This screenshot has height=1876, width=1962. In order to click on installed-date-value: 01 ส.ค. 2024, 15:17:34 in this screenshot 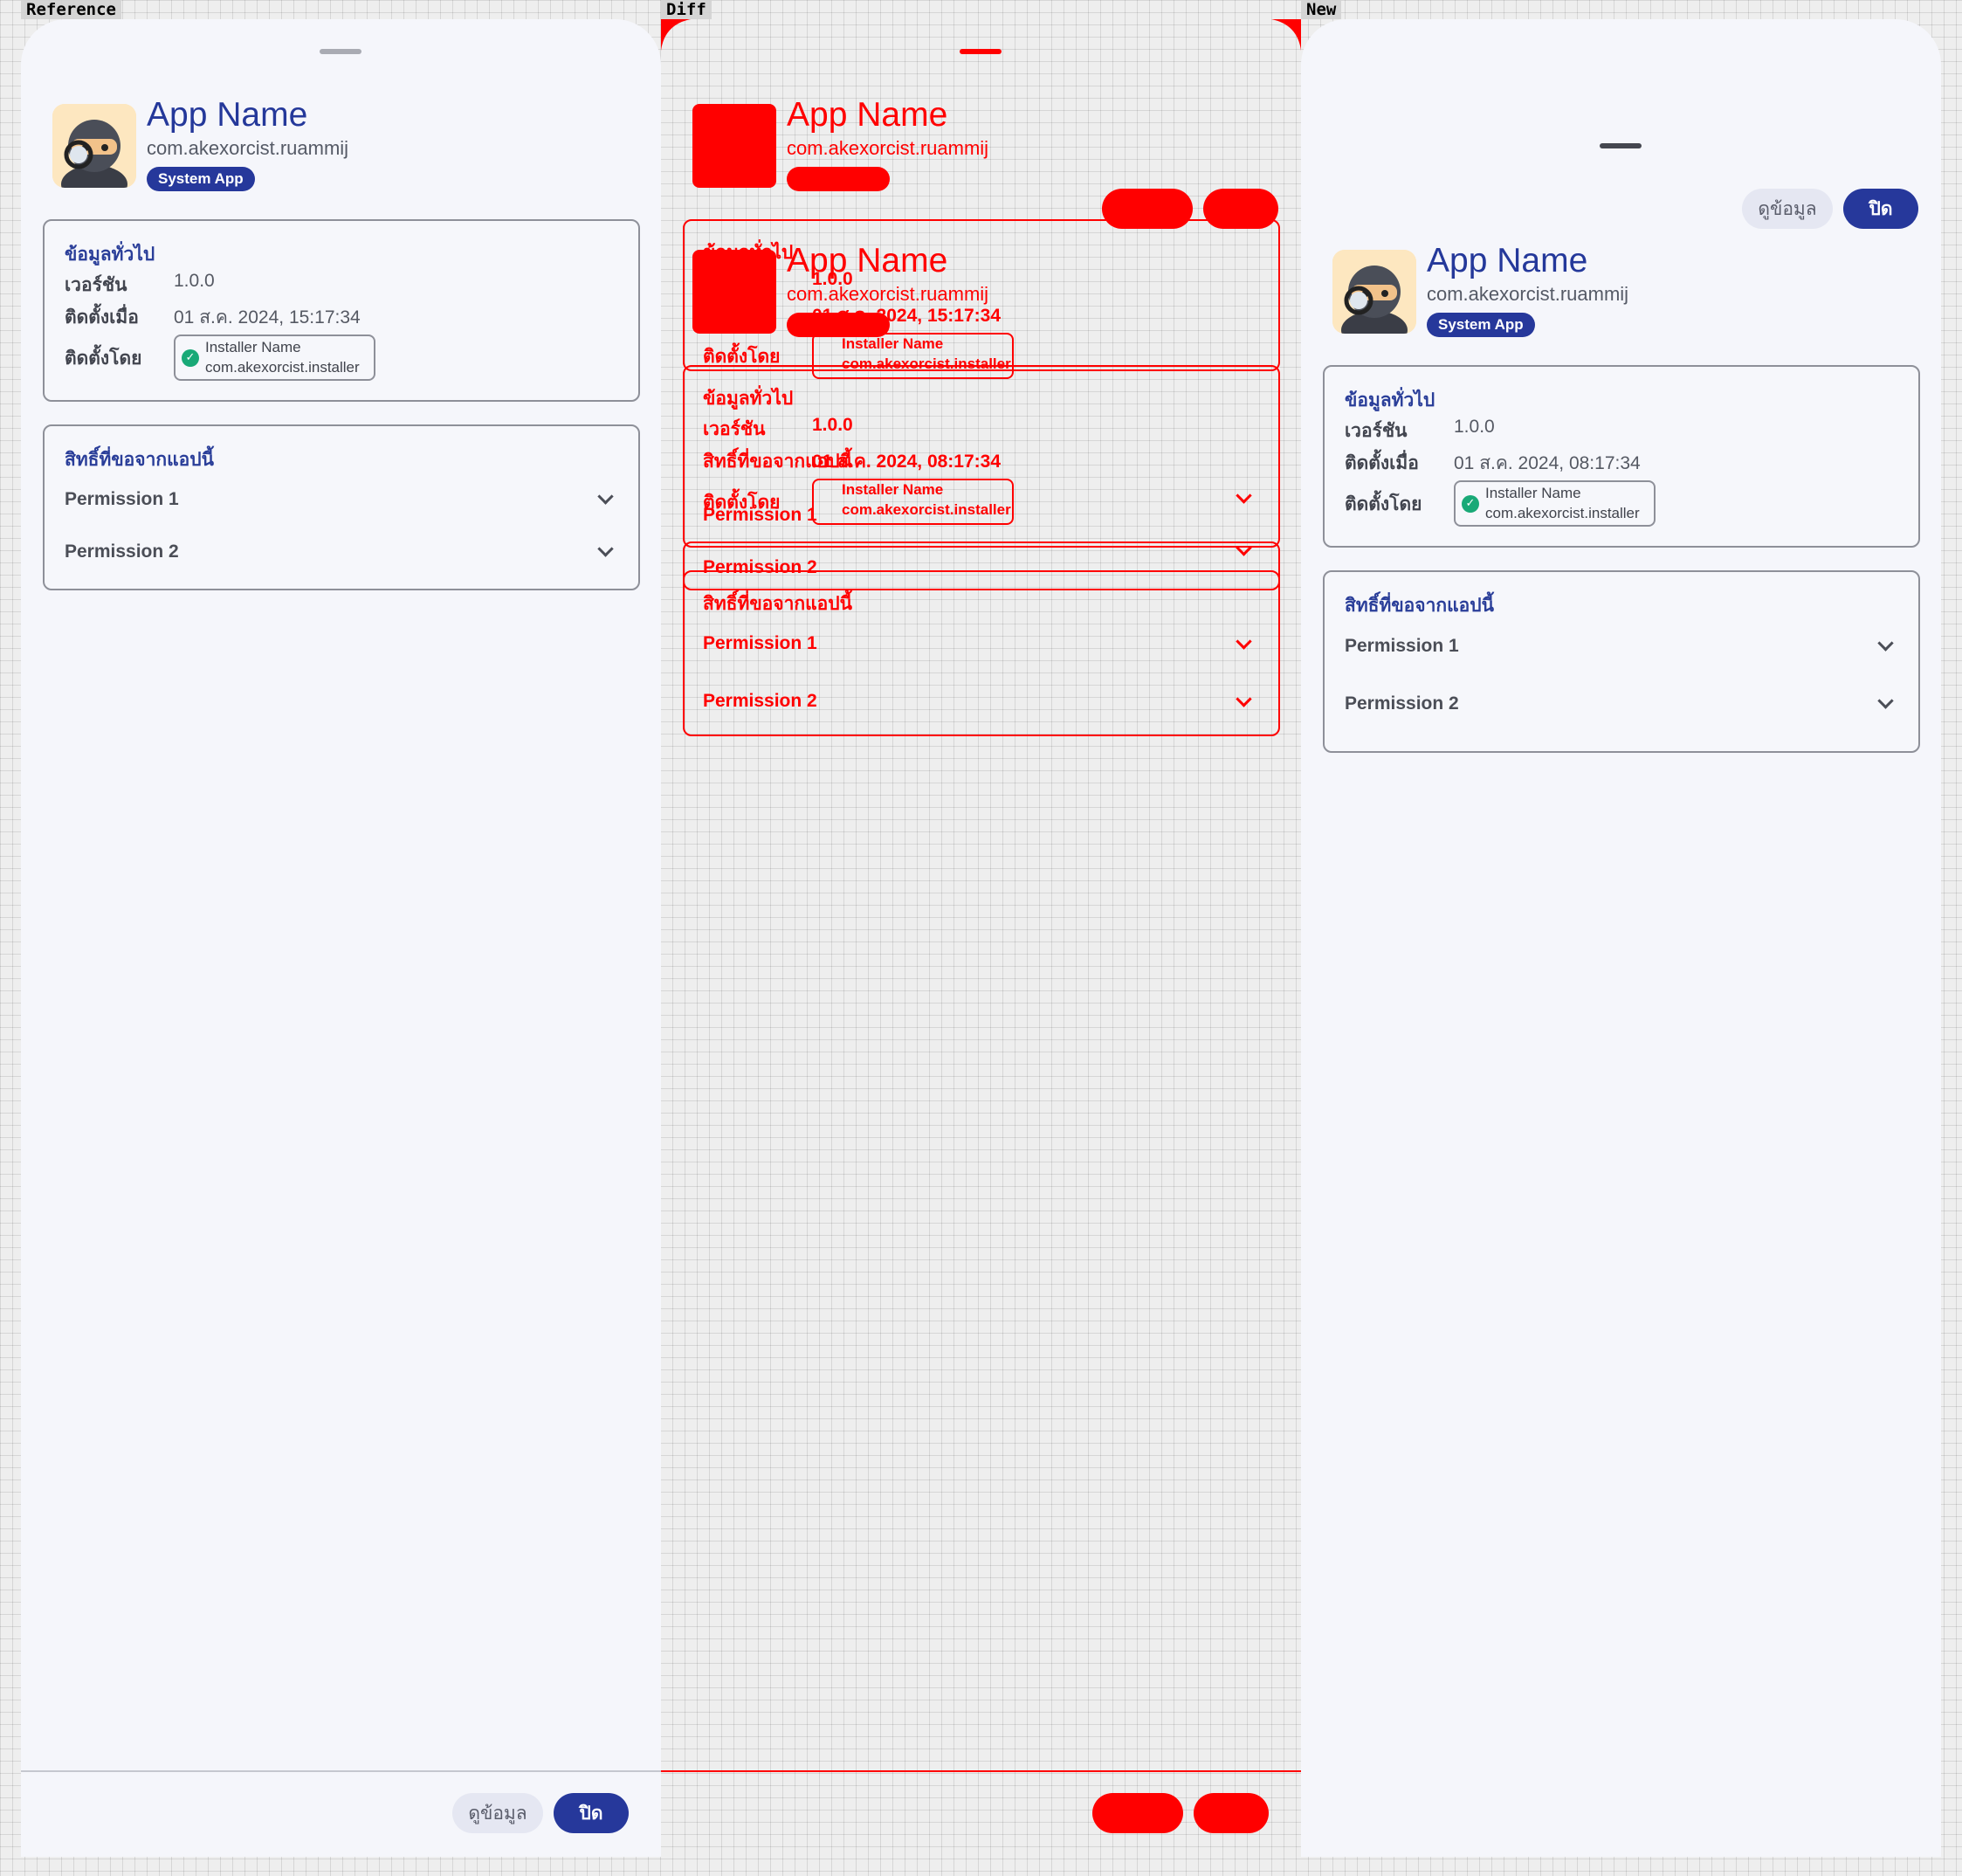, I will do `click(268, 317)`.